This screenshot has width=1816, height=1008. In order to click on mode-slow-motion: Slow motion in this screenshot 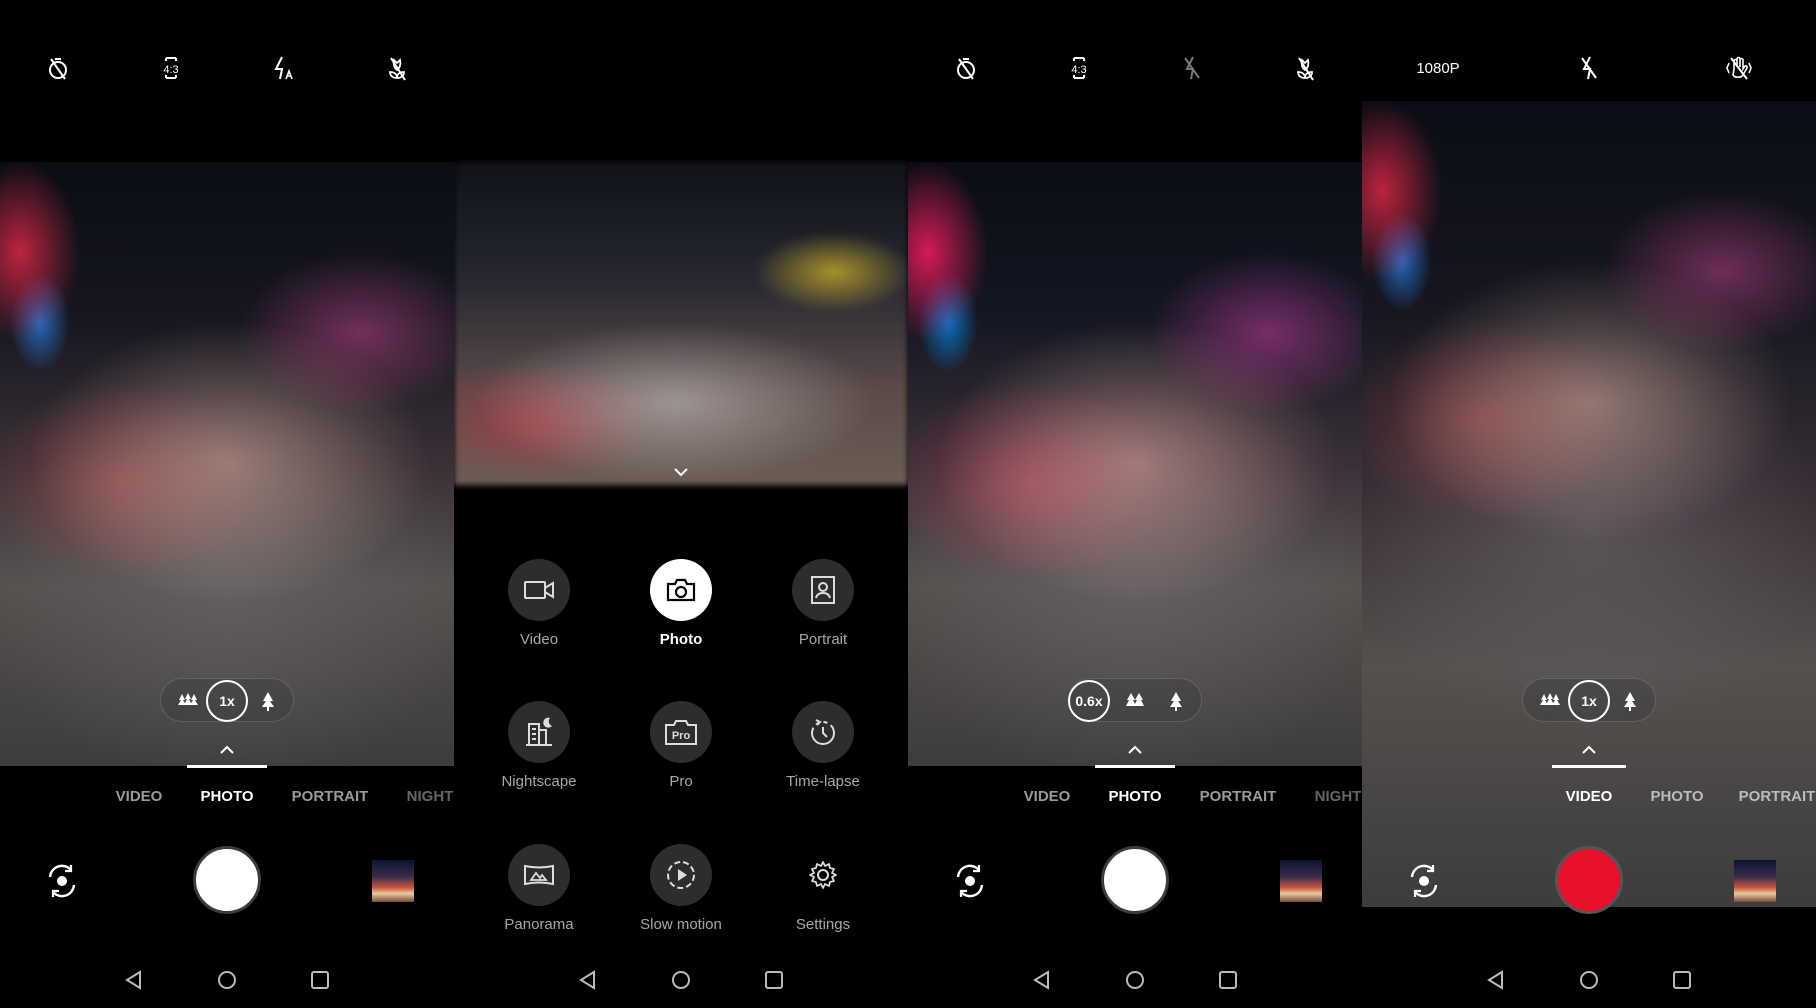, I will do `click(681, 888)`.